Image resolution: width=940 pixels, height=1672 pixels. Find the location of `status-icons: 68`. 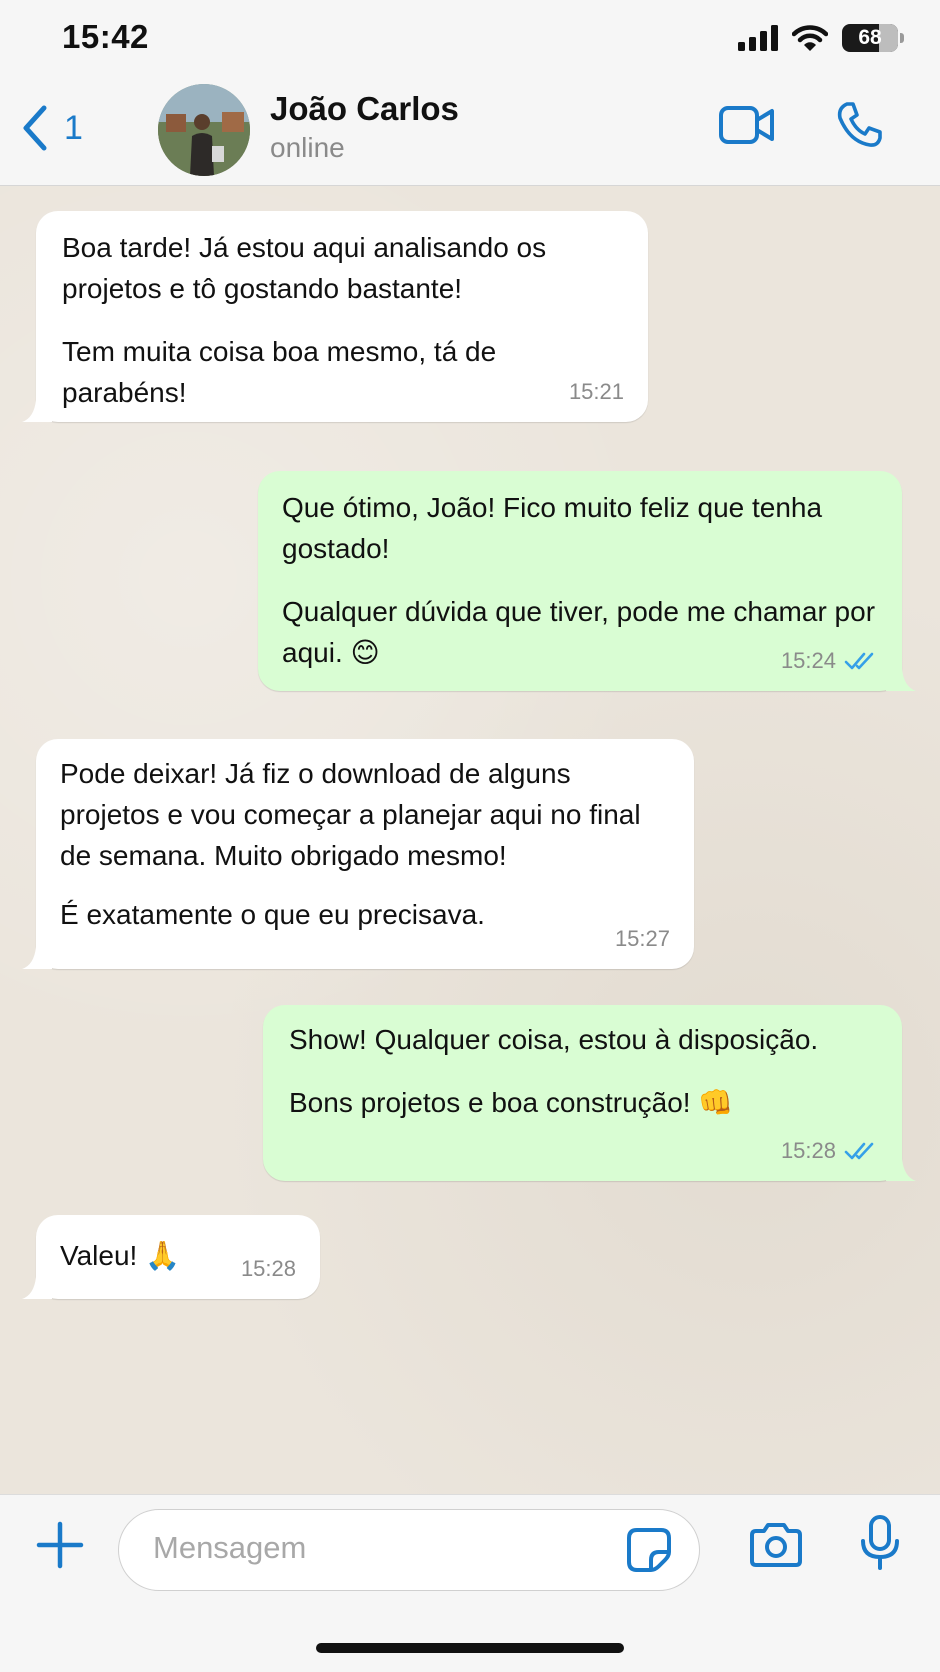

status-icons: 68 is located at coordinates (821, 38).